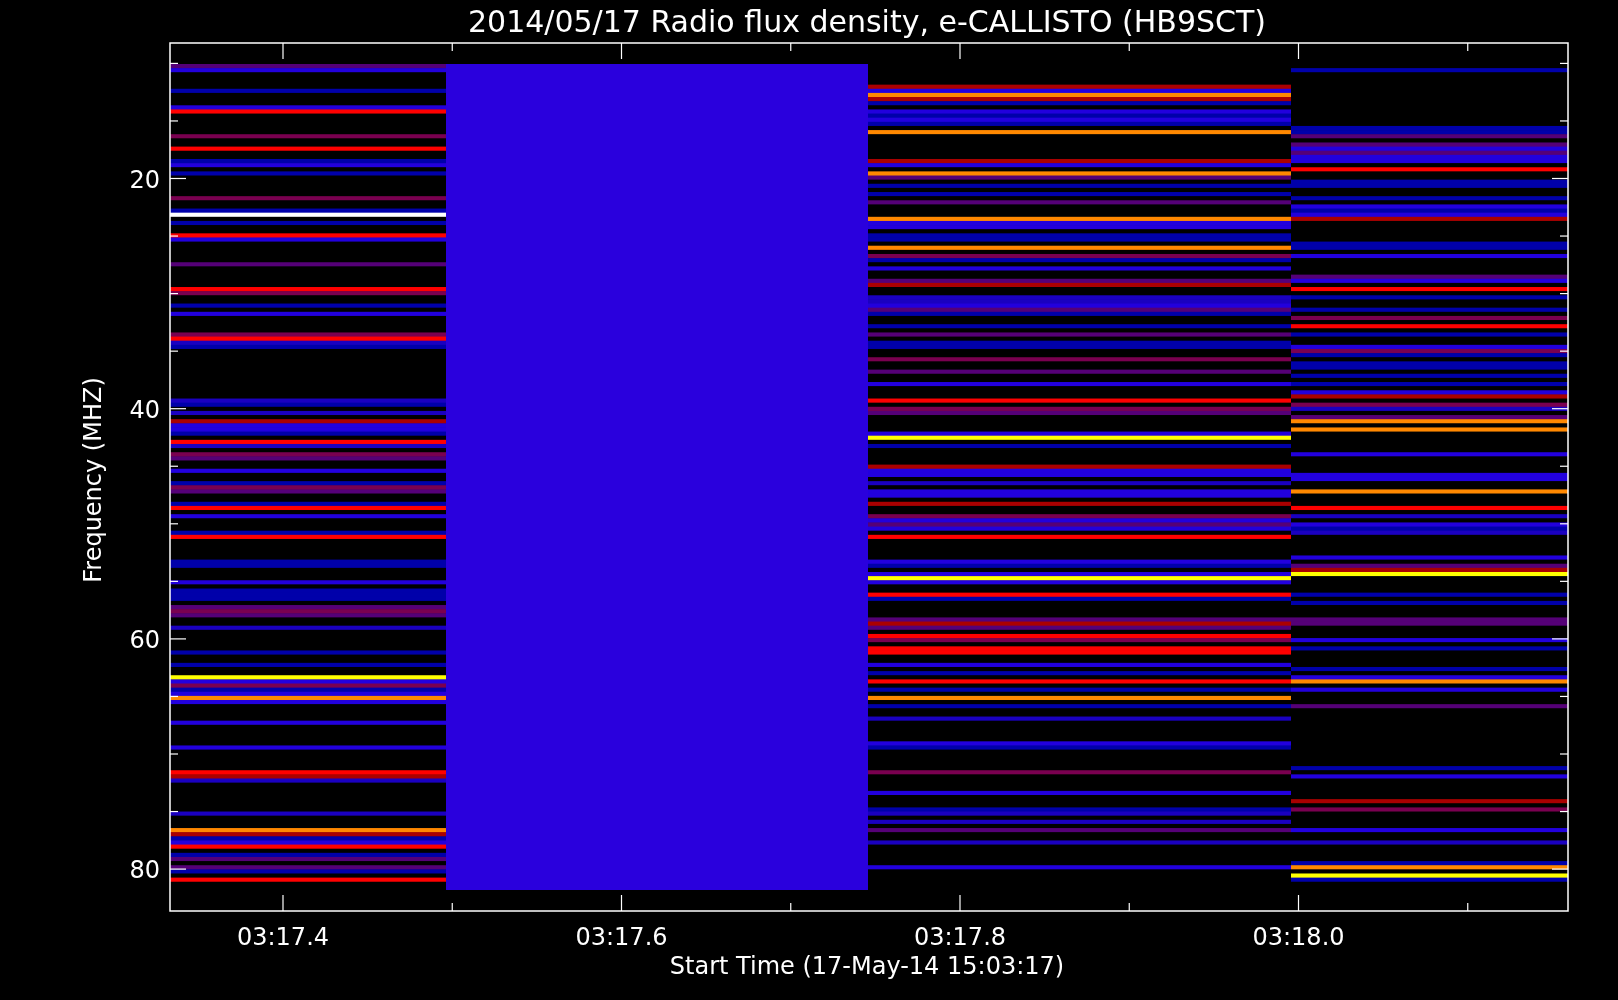  Describe the element at coordinates (144, 639) in the screenshot. I see `y-tick-label: 60` at that location.